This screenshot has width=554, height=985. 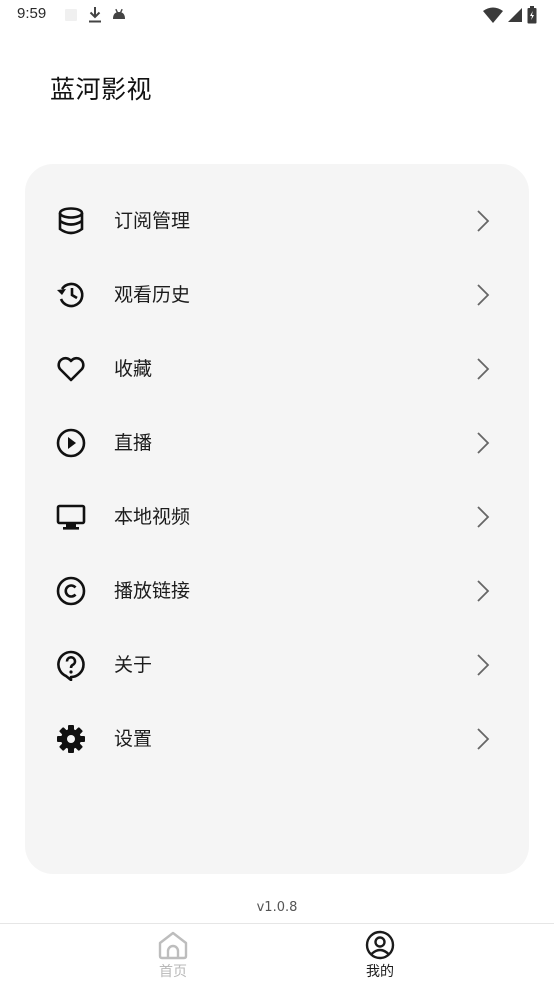 I want to click on battery-icon, so click(x=532, y=17).